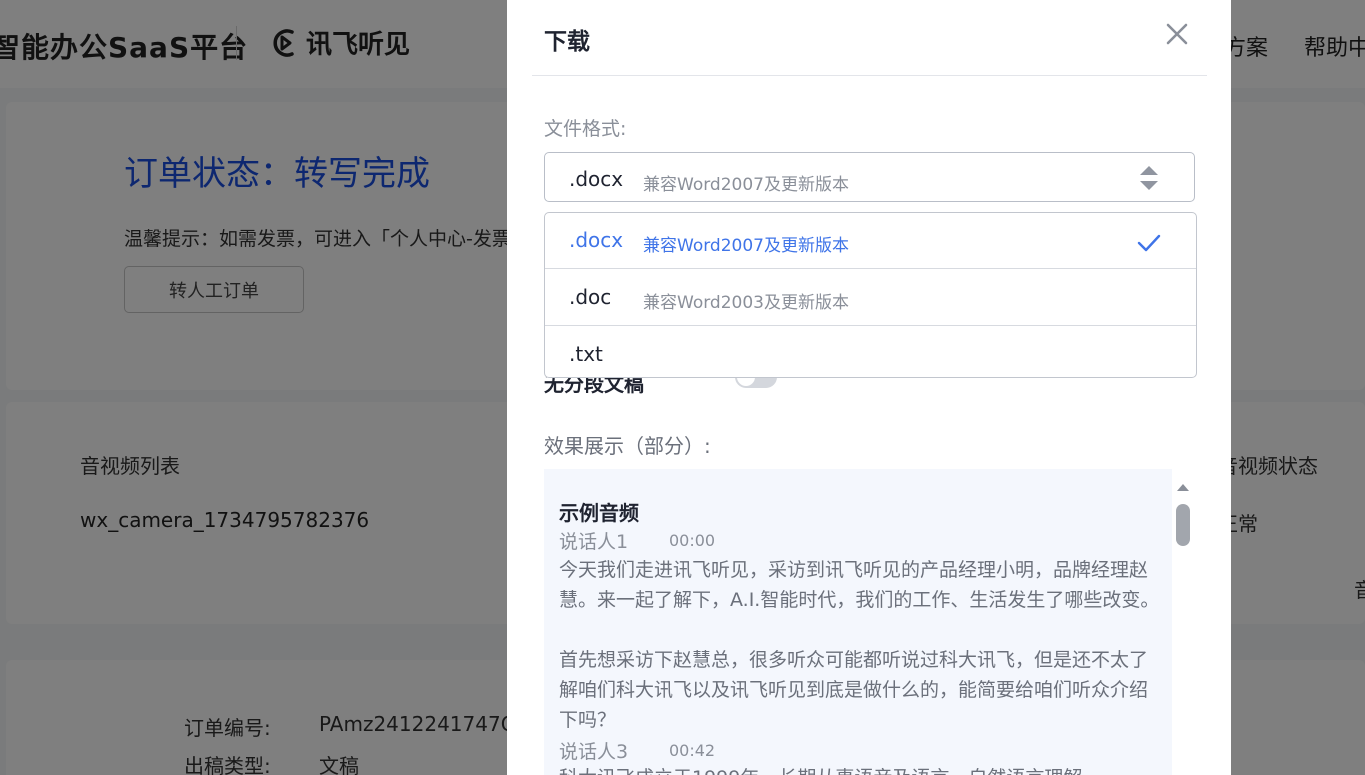  I want to click on preview-scrollbar-thumb, so click(1183, 525).